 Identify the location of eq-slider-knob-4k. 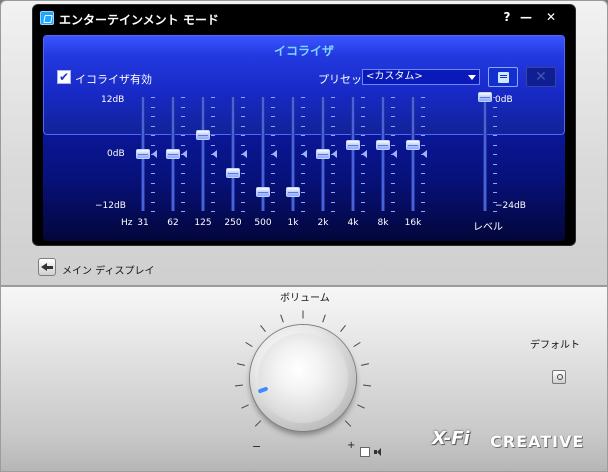
(353, 144).